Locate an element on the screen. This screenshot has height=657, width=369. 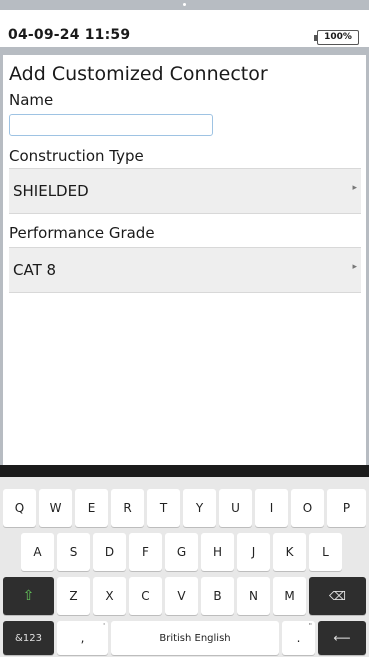
key-u: U is located at coordinates (235, 508).